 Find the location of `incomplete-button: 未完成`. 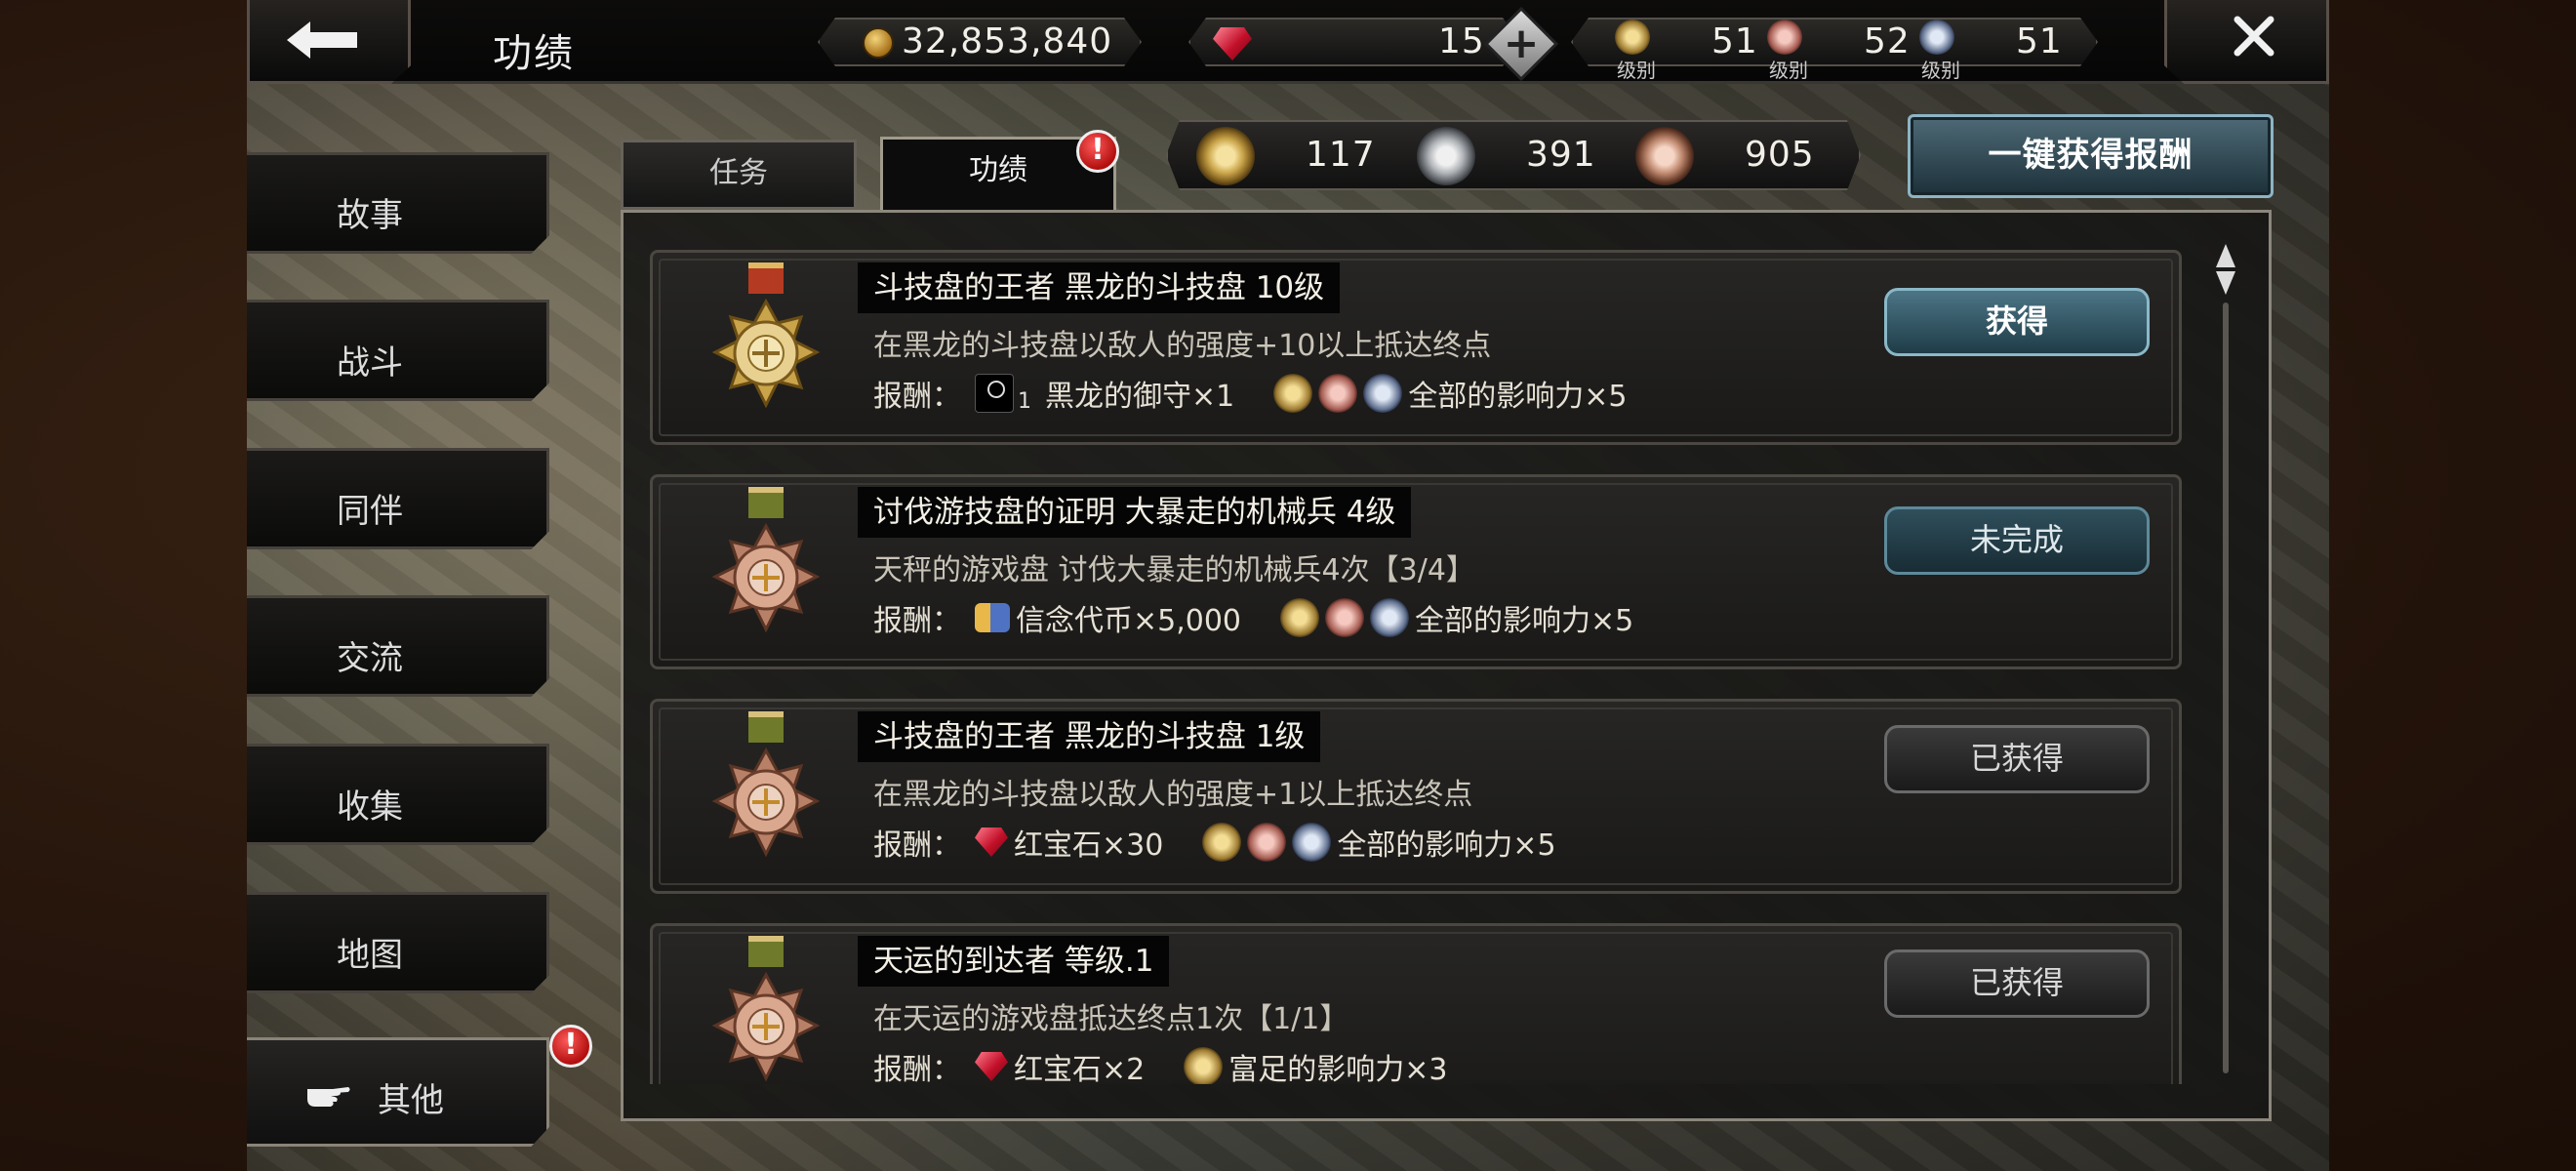

incomplete-button: 未完成 is located at coordinates (2017, 540).